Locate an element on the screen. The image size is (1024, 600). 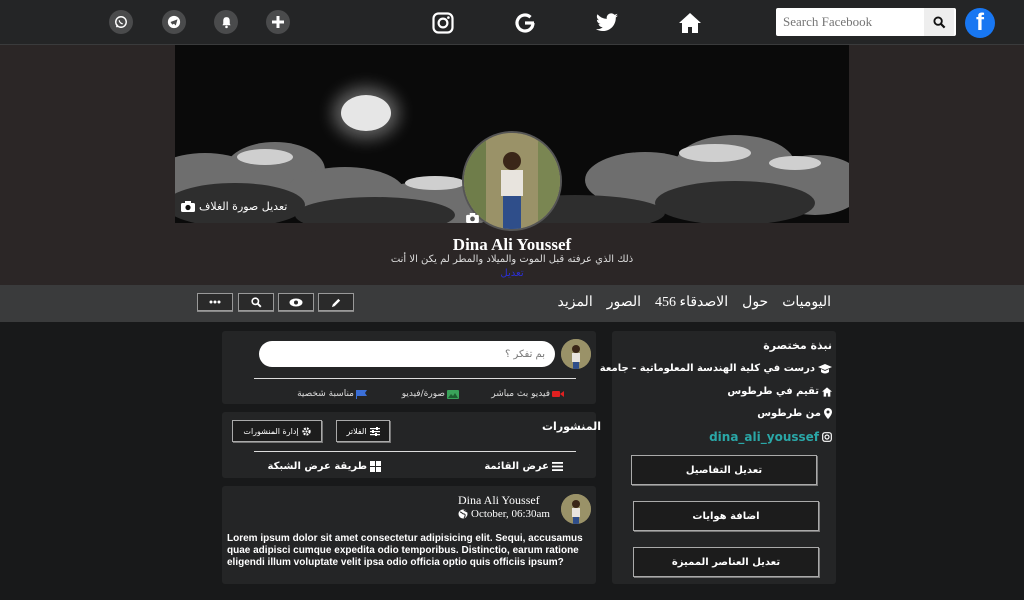
plus-icon is located at coordinates (278, 22).